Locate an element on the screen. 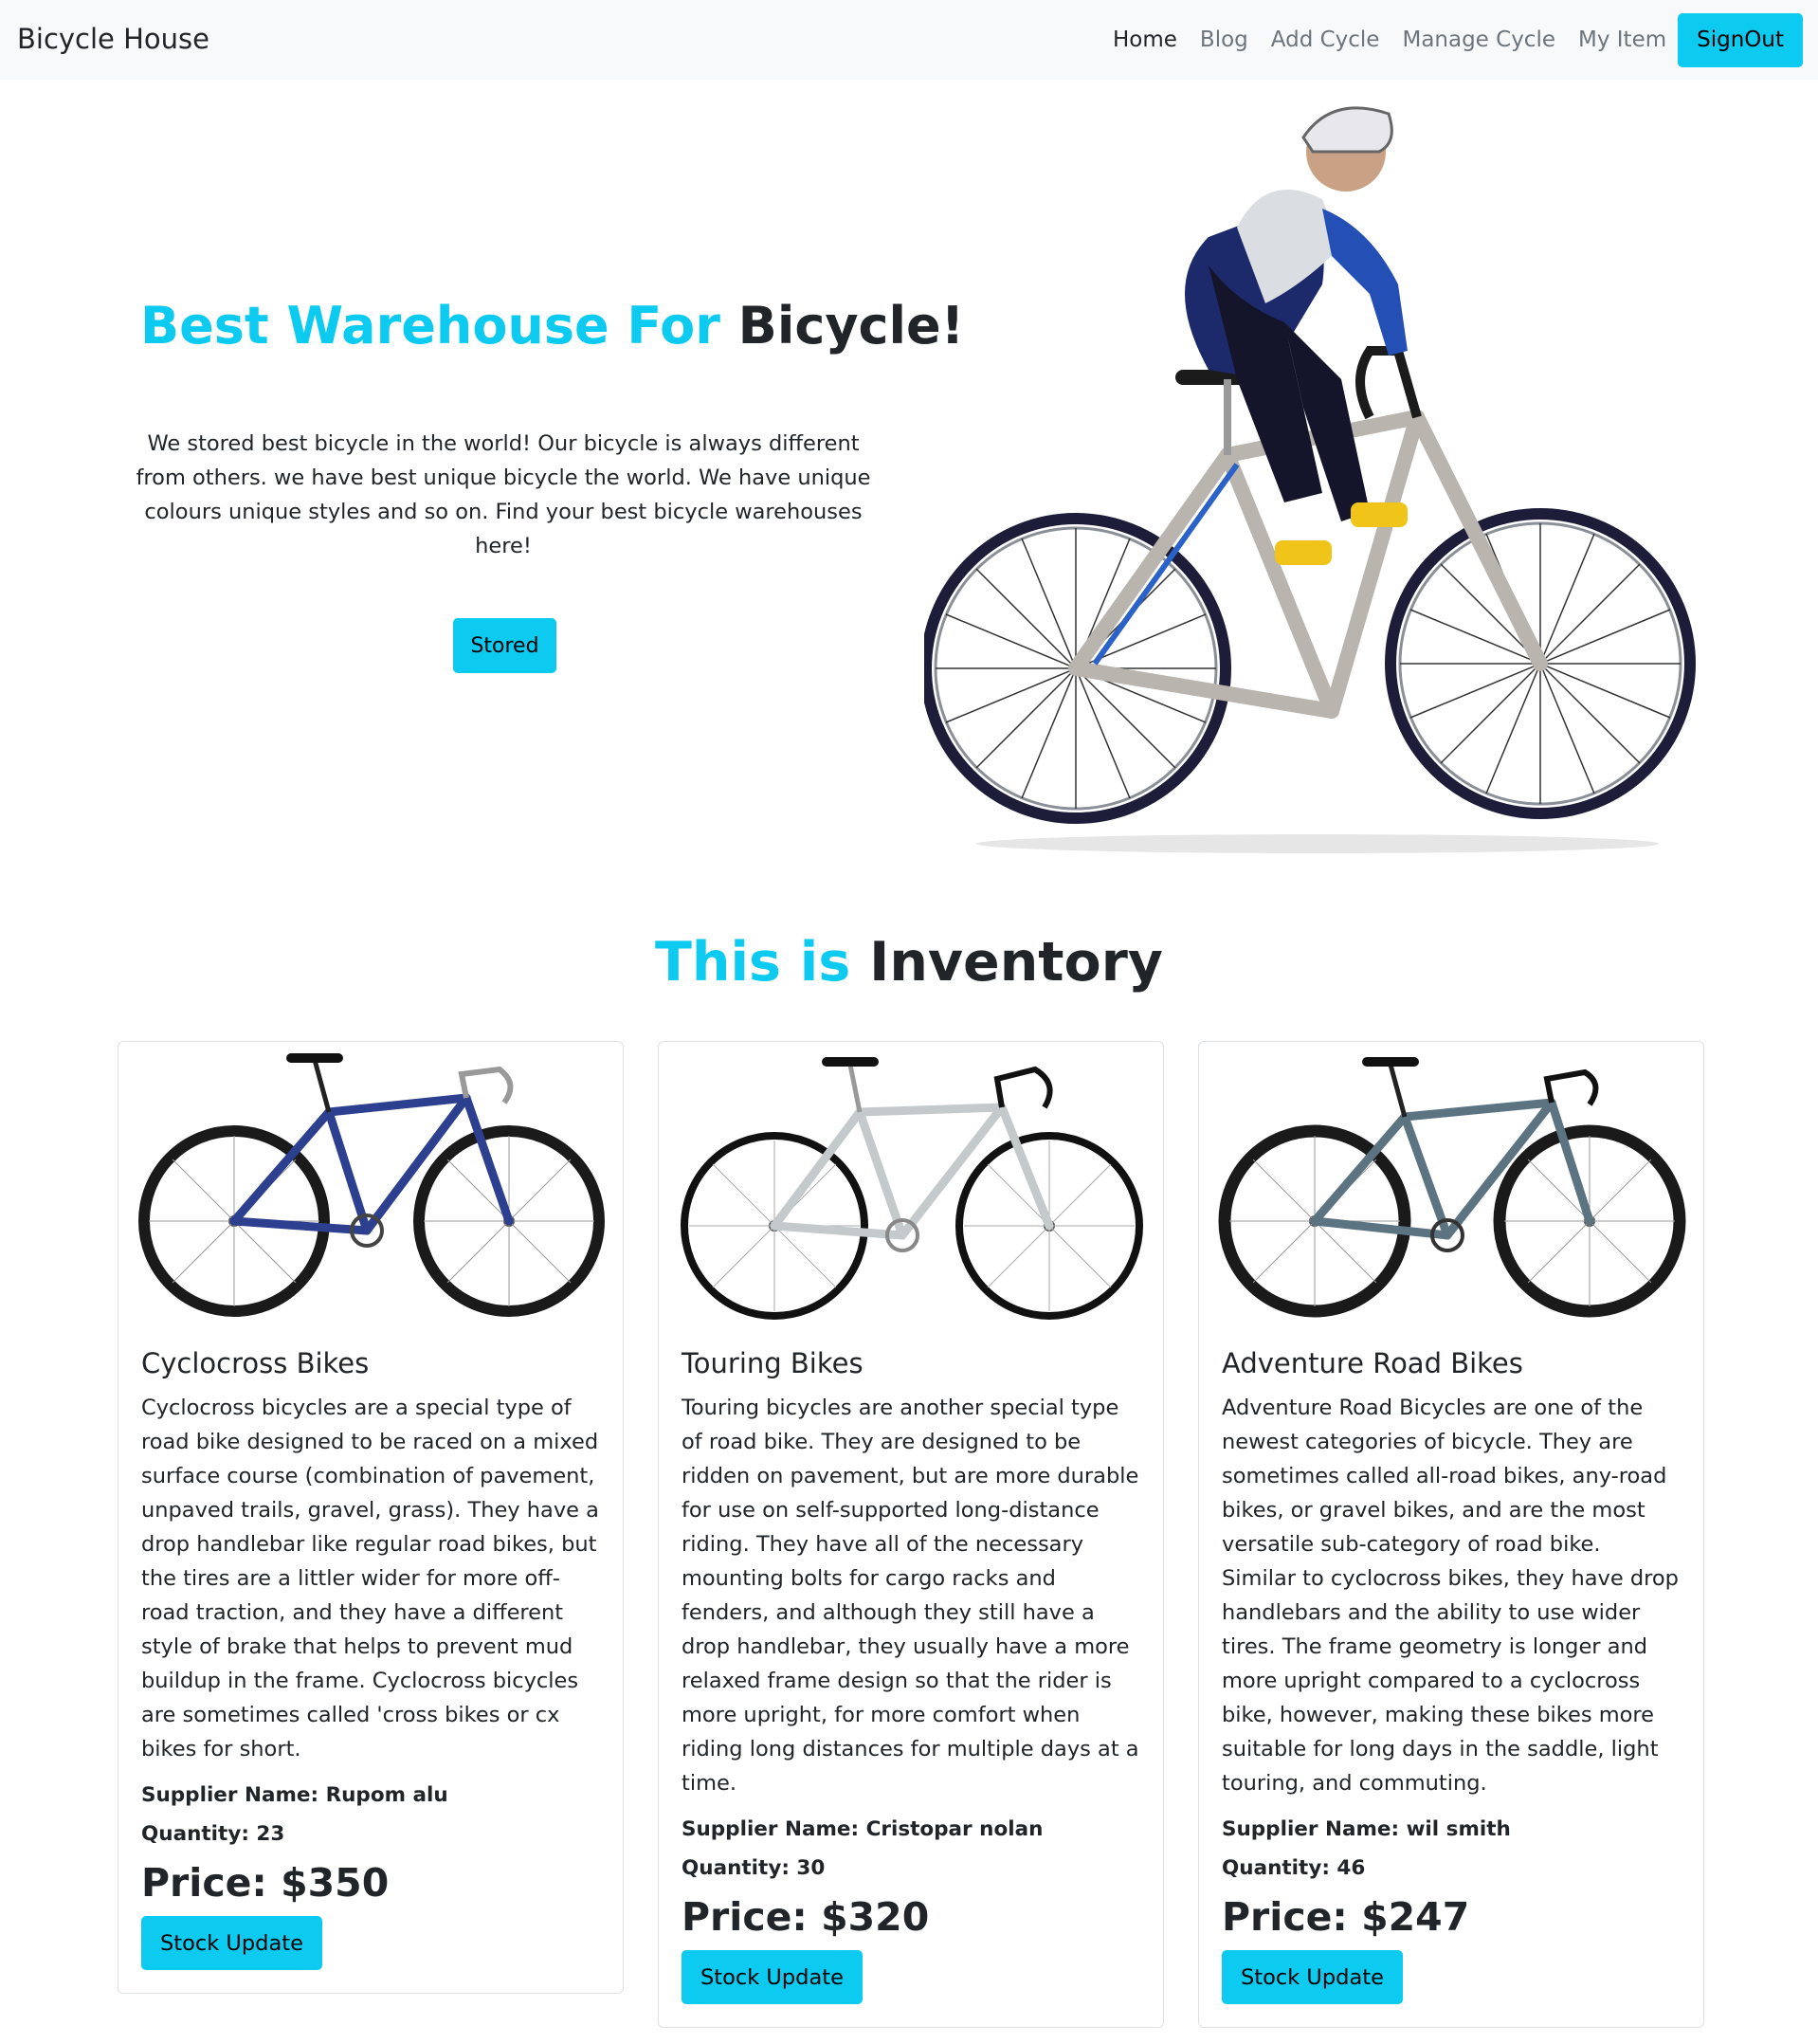  adventure-frame is located at coordinates (1452, 1169).